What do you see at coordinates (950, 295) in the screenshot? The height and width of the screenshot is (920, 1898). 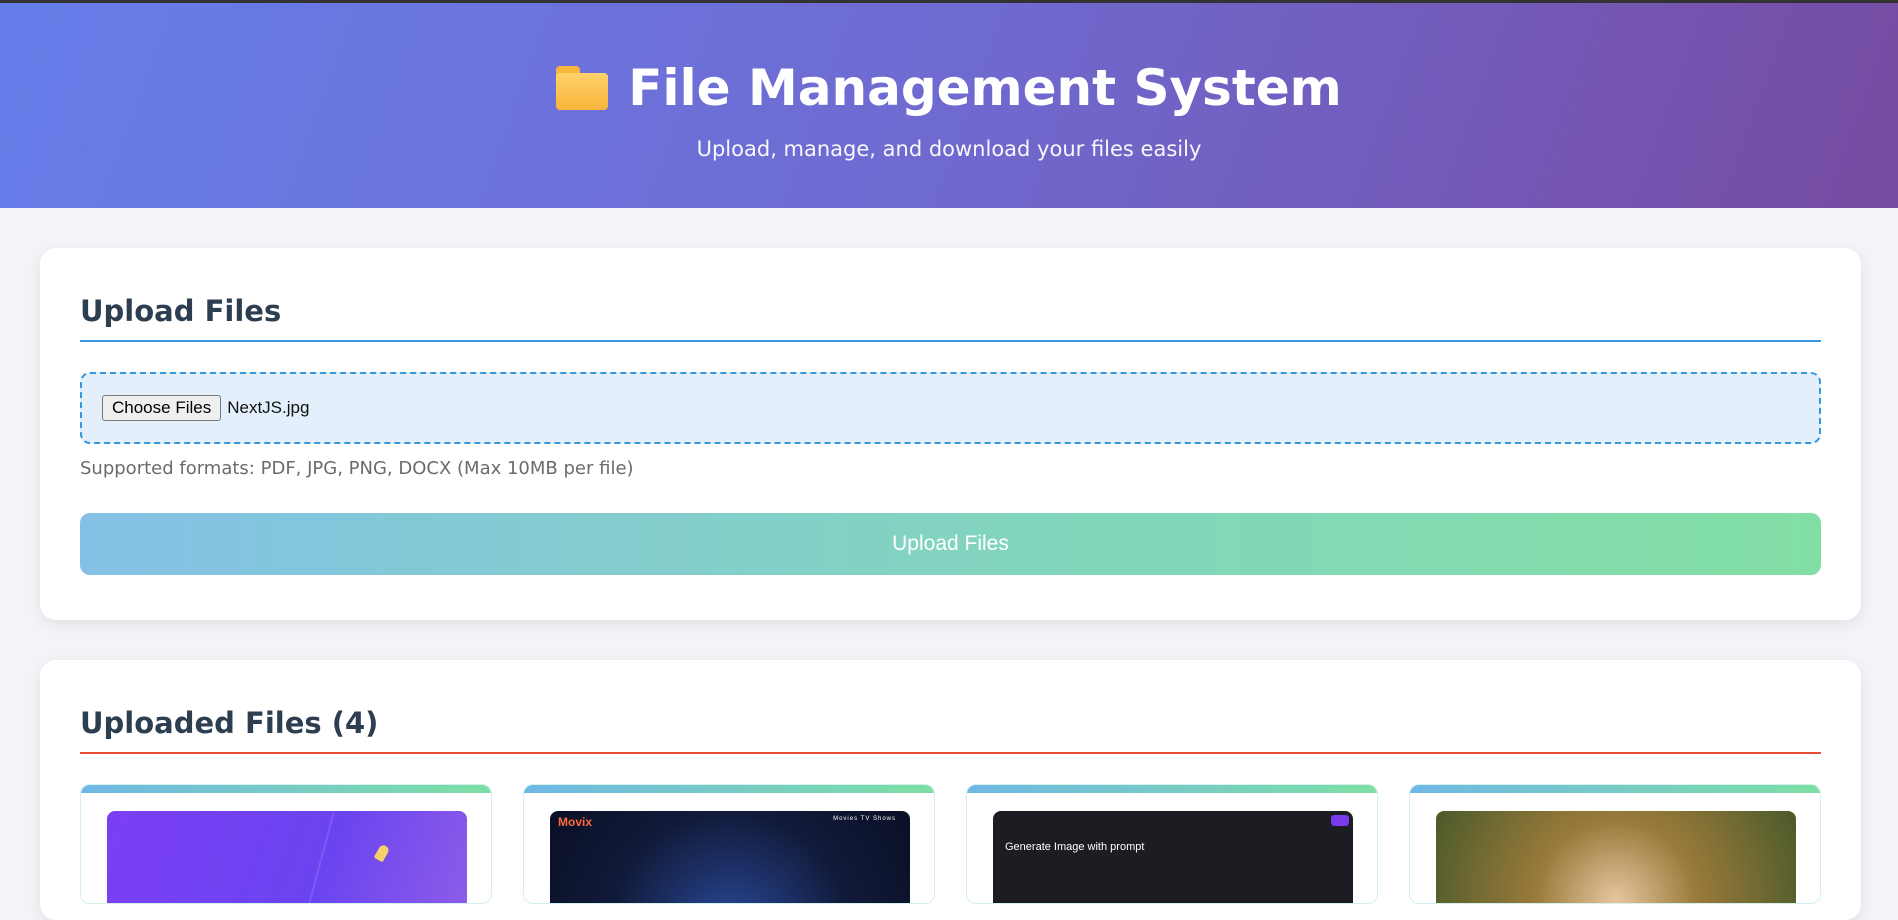 I see `upload-section-title: Upload Files` at bounding box center [950, 295].